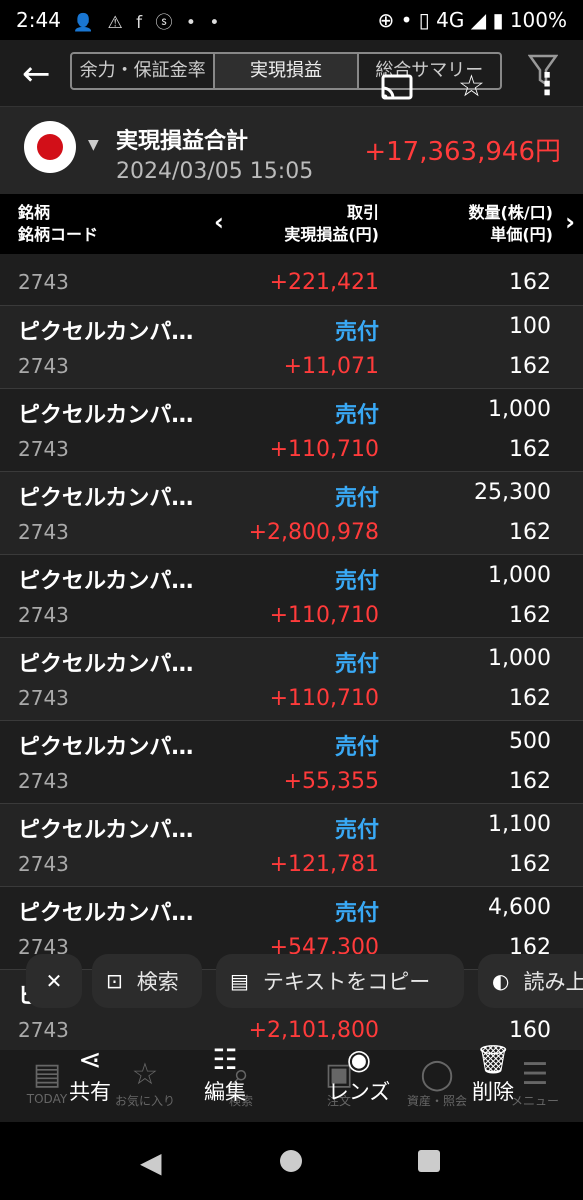 This screenshot has width=583, height=1200. Describe the element at coordinates (142, 71) in the screenshot. I see `tab-margin-rate: 余力・保証金率` at that location.